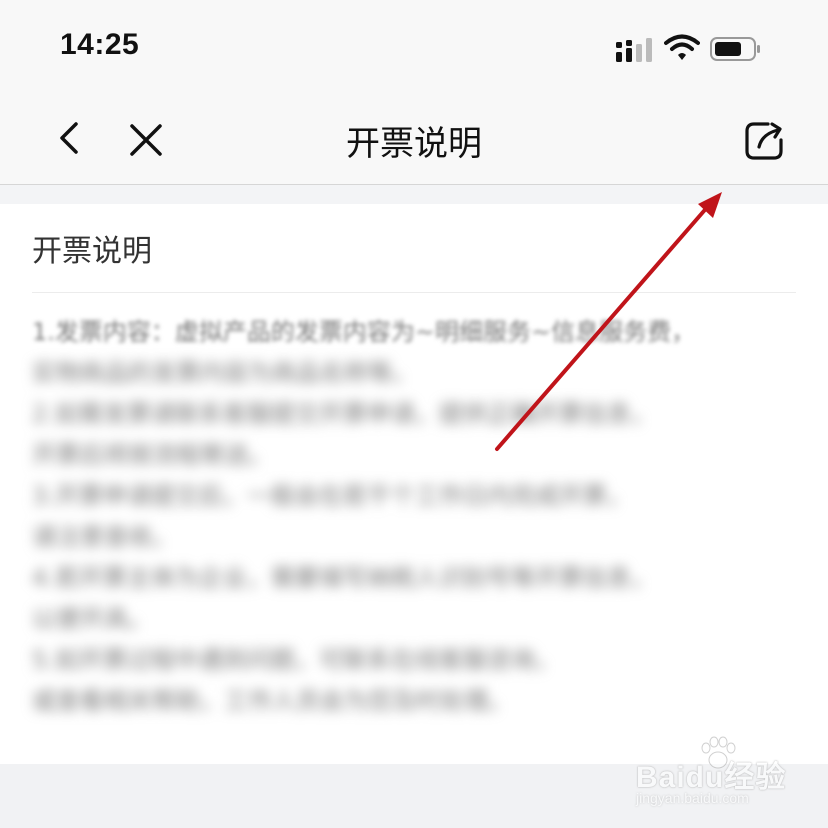  What do you see at coordinates (364, 332) in the screenshot?
I see `content-line: 1.发票内容：虚拟产品的发票内容为~明细服务~信息服务费，` at bounding box center [364, 332].